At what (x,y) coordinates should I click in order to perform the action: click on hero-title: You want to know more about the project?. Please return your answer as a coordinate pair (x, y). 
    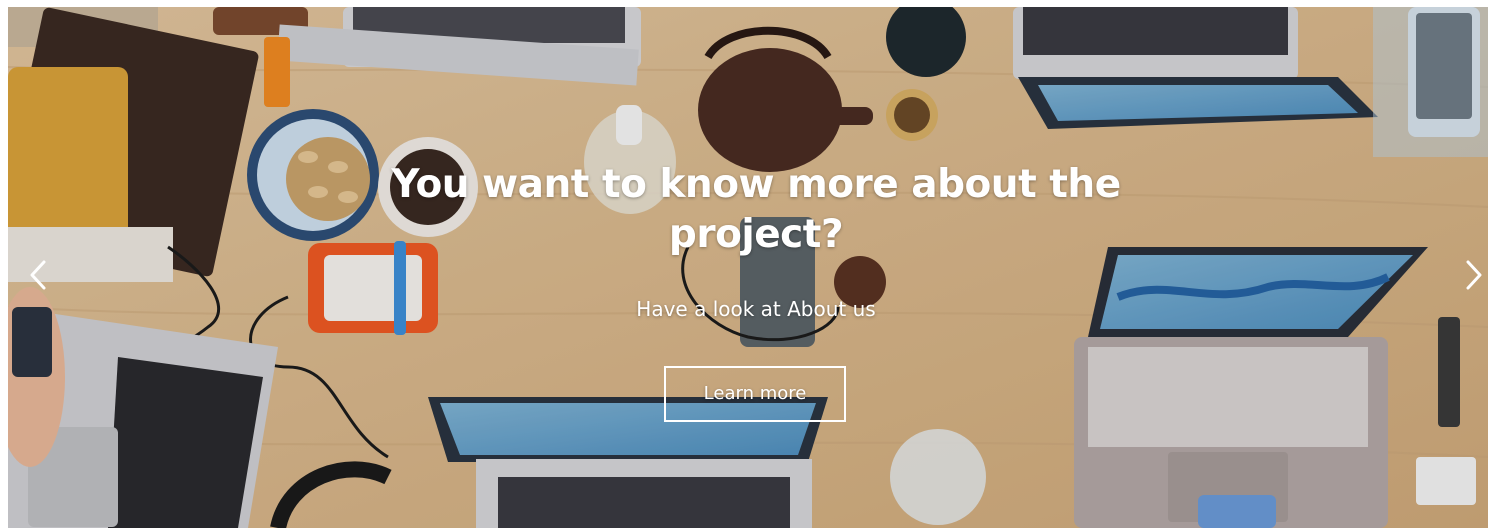
    Looking at the image, I should click on (756, 209).